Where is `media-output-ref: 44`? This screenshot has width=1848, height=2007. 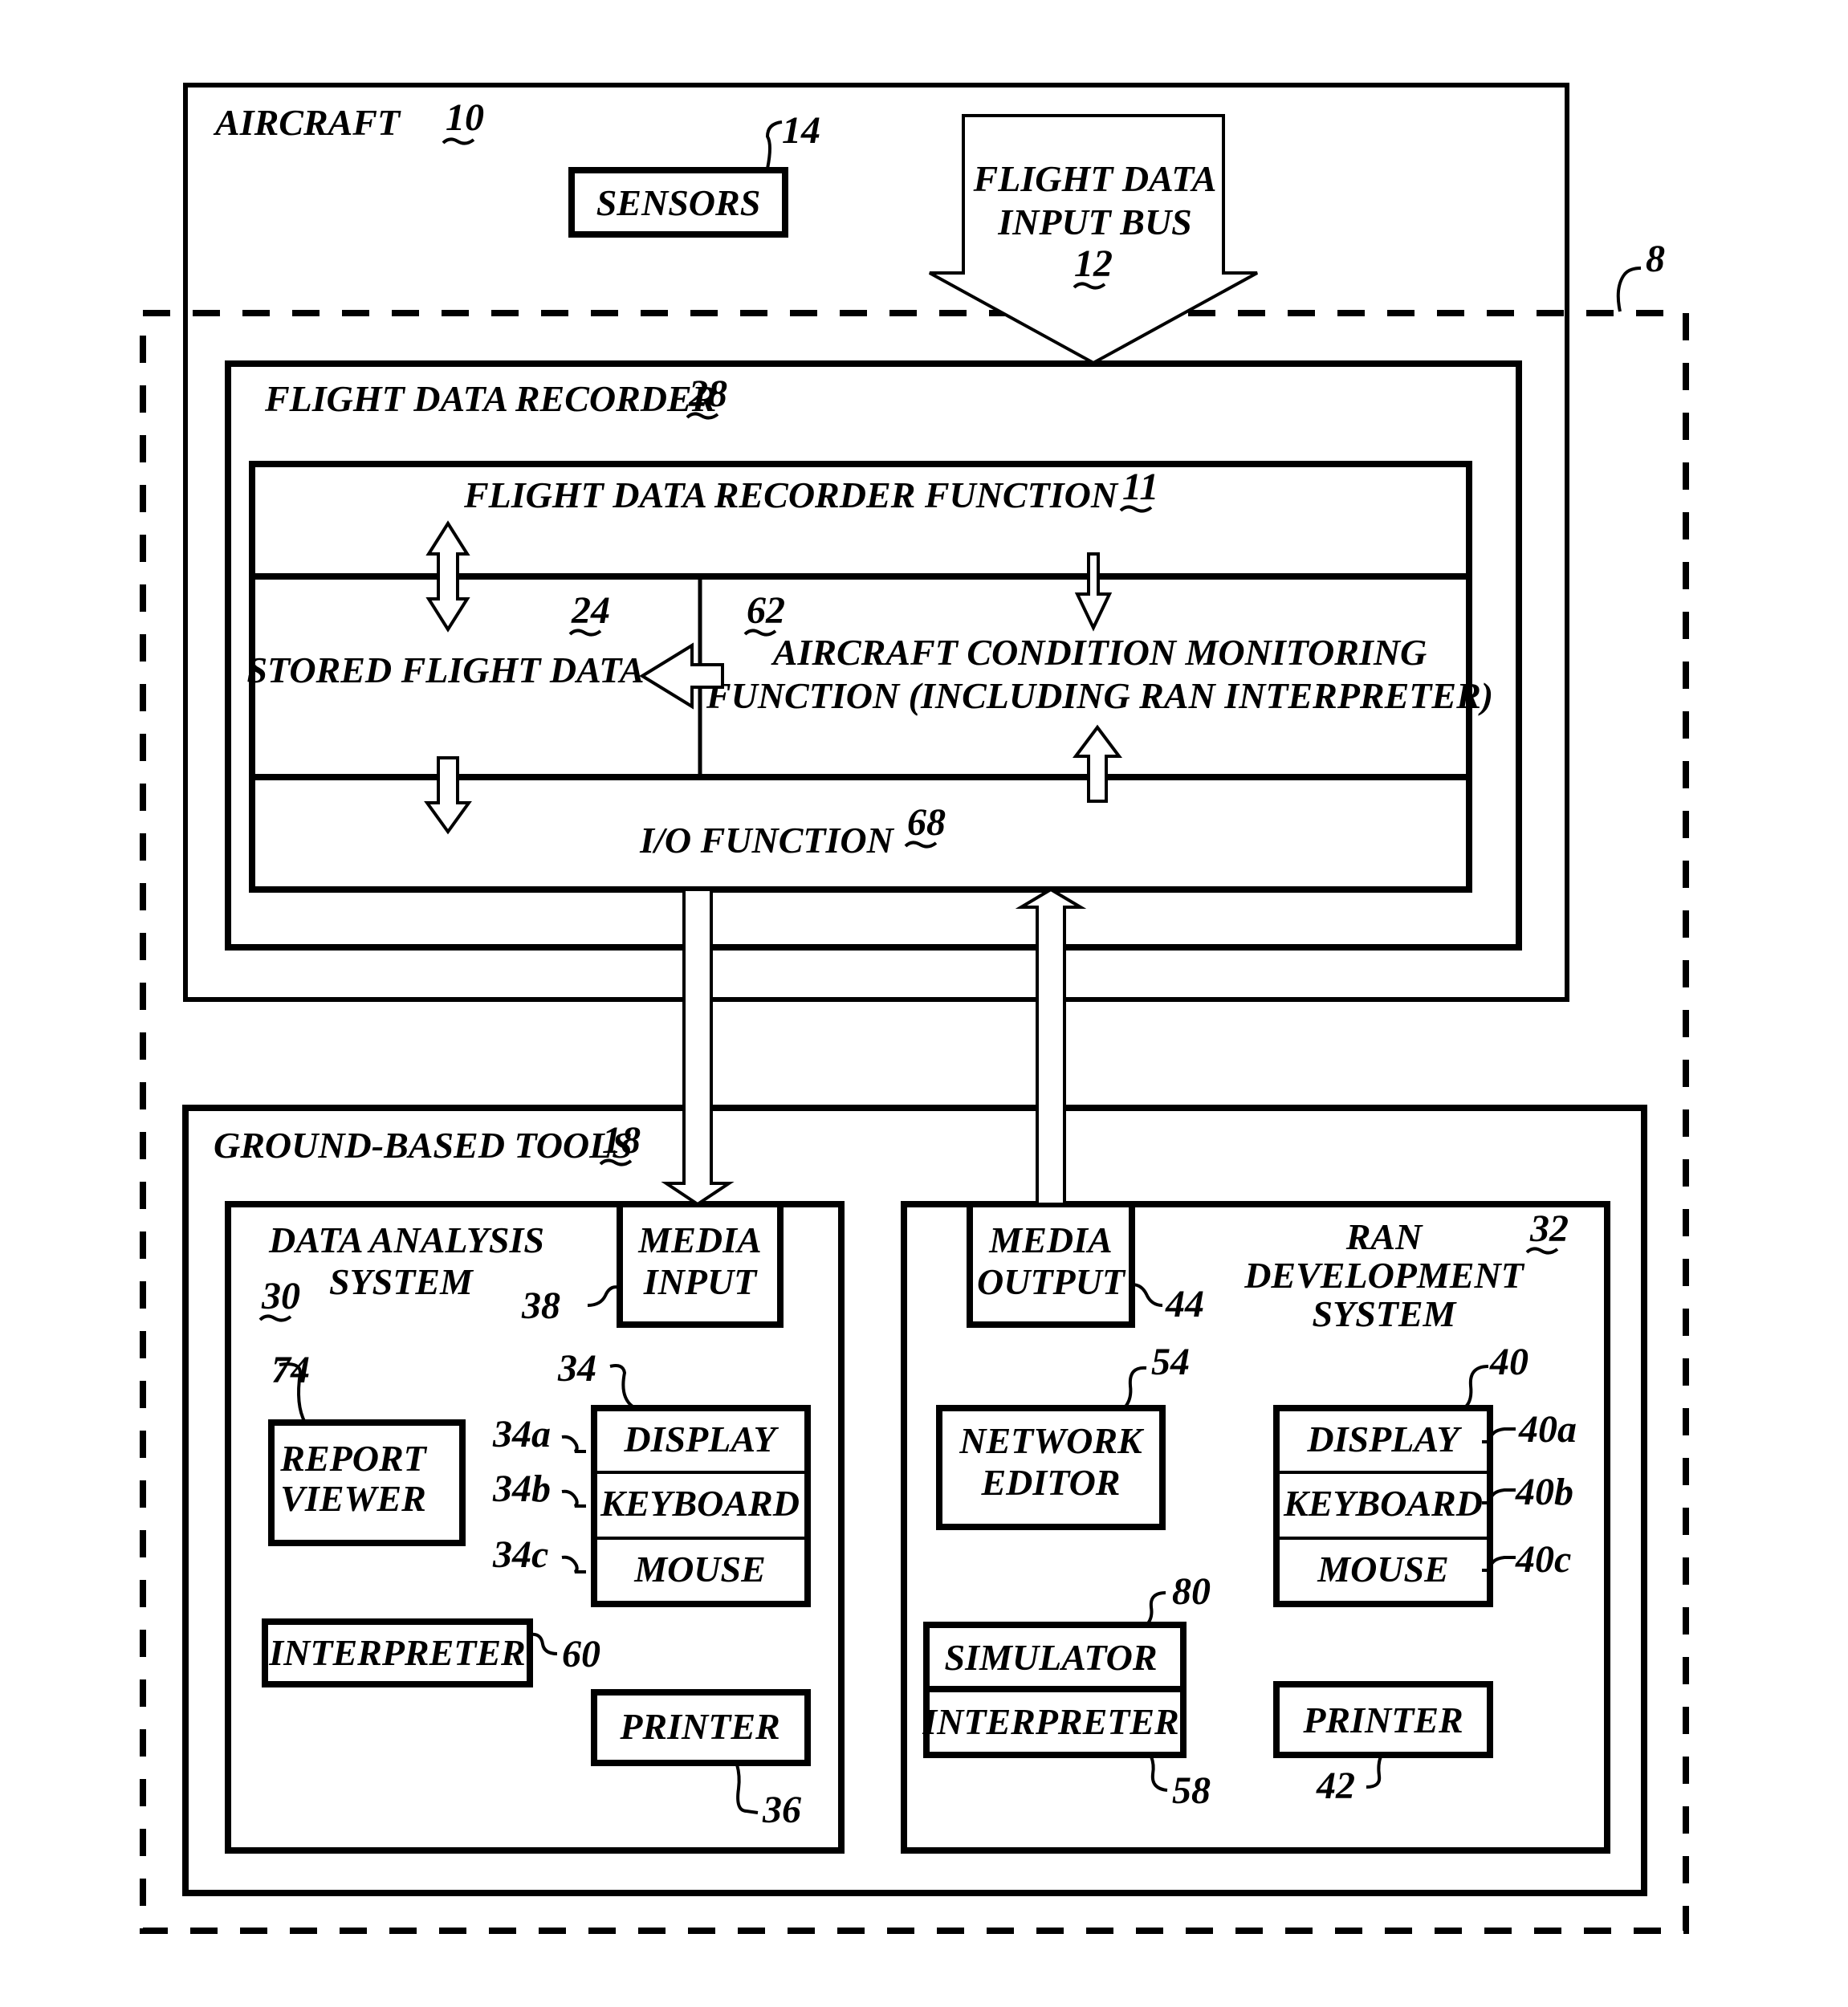 media-output-ref: 44 is located at coordinates (1184, 1304).